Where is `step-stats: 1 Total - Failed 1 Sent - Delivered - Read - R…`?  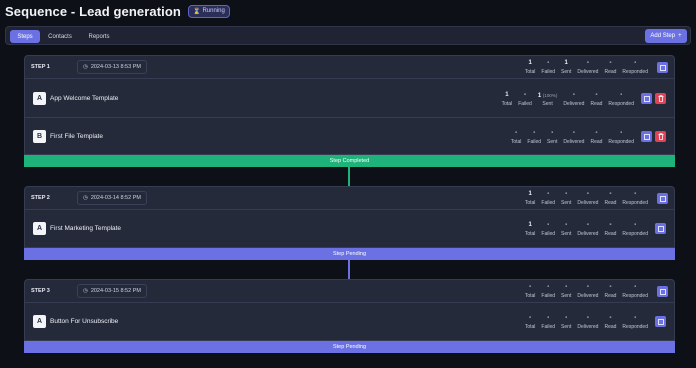 step-stats: 1 Total - Failed 1 Sent - Delivered - Read - R… is located at coordinates (586, 67).